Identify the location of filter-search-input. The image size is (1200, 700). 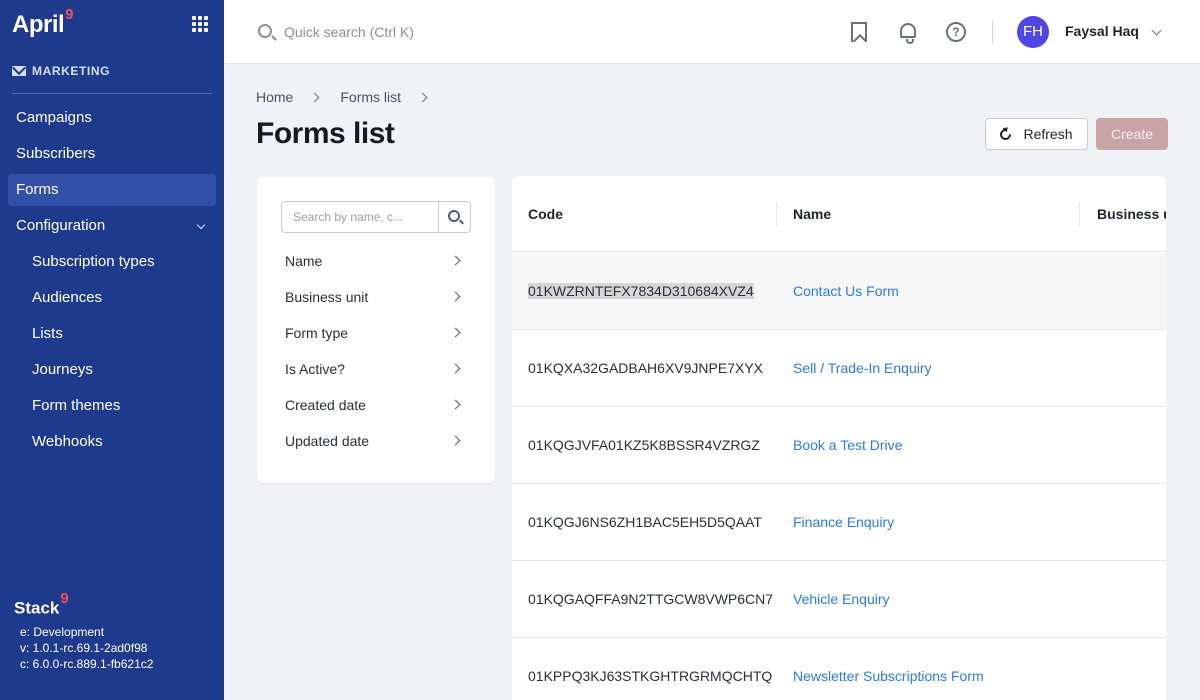
(360, 217).